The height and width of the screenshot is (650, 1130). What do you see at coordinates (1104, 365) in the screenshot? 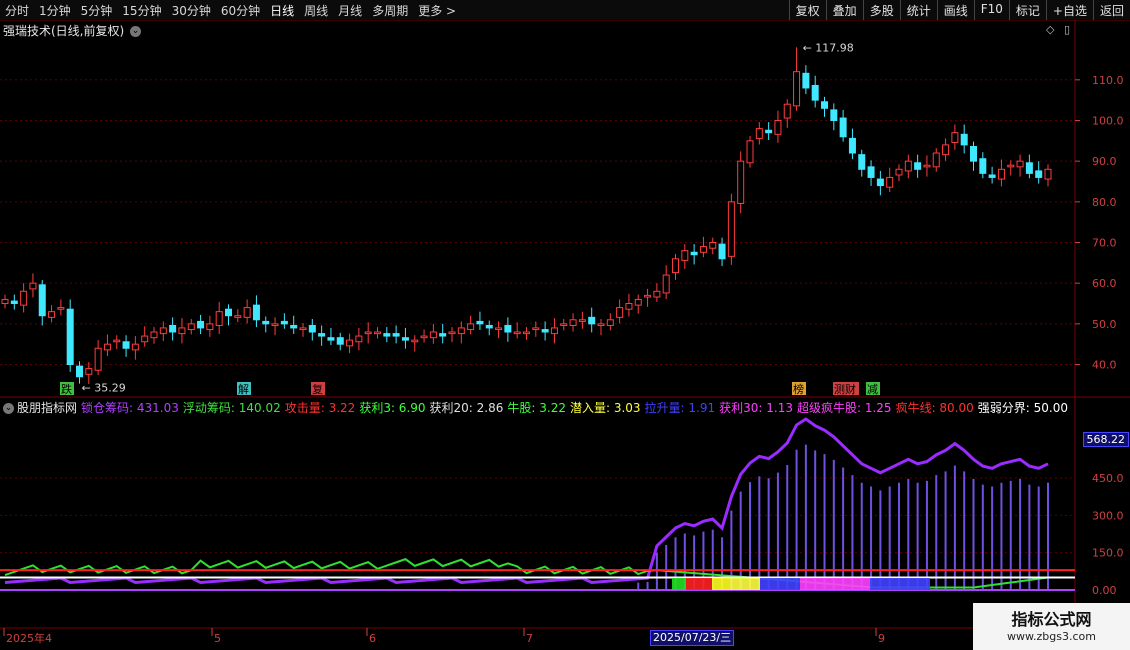
I see `y-tick-label: 40.0` at bounding box center [1104, 365].